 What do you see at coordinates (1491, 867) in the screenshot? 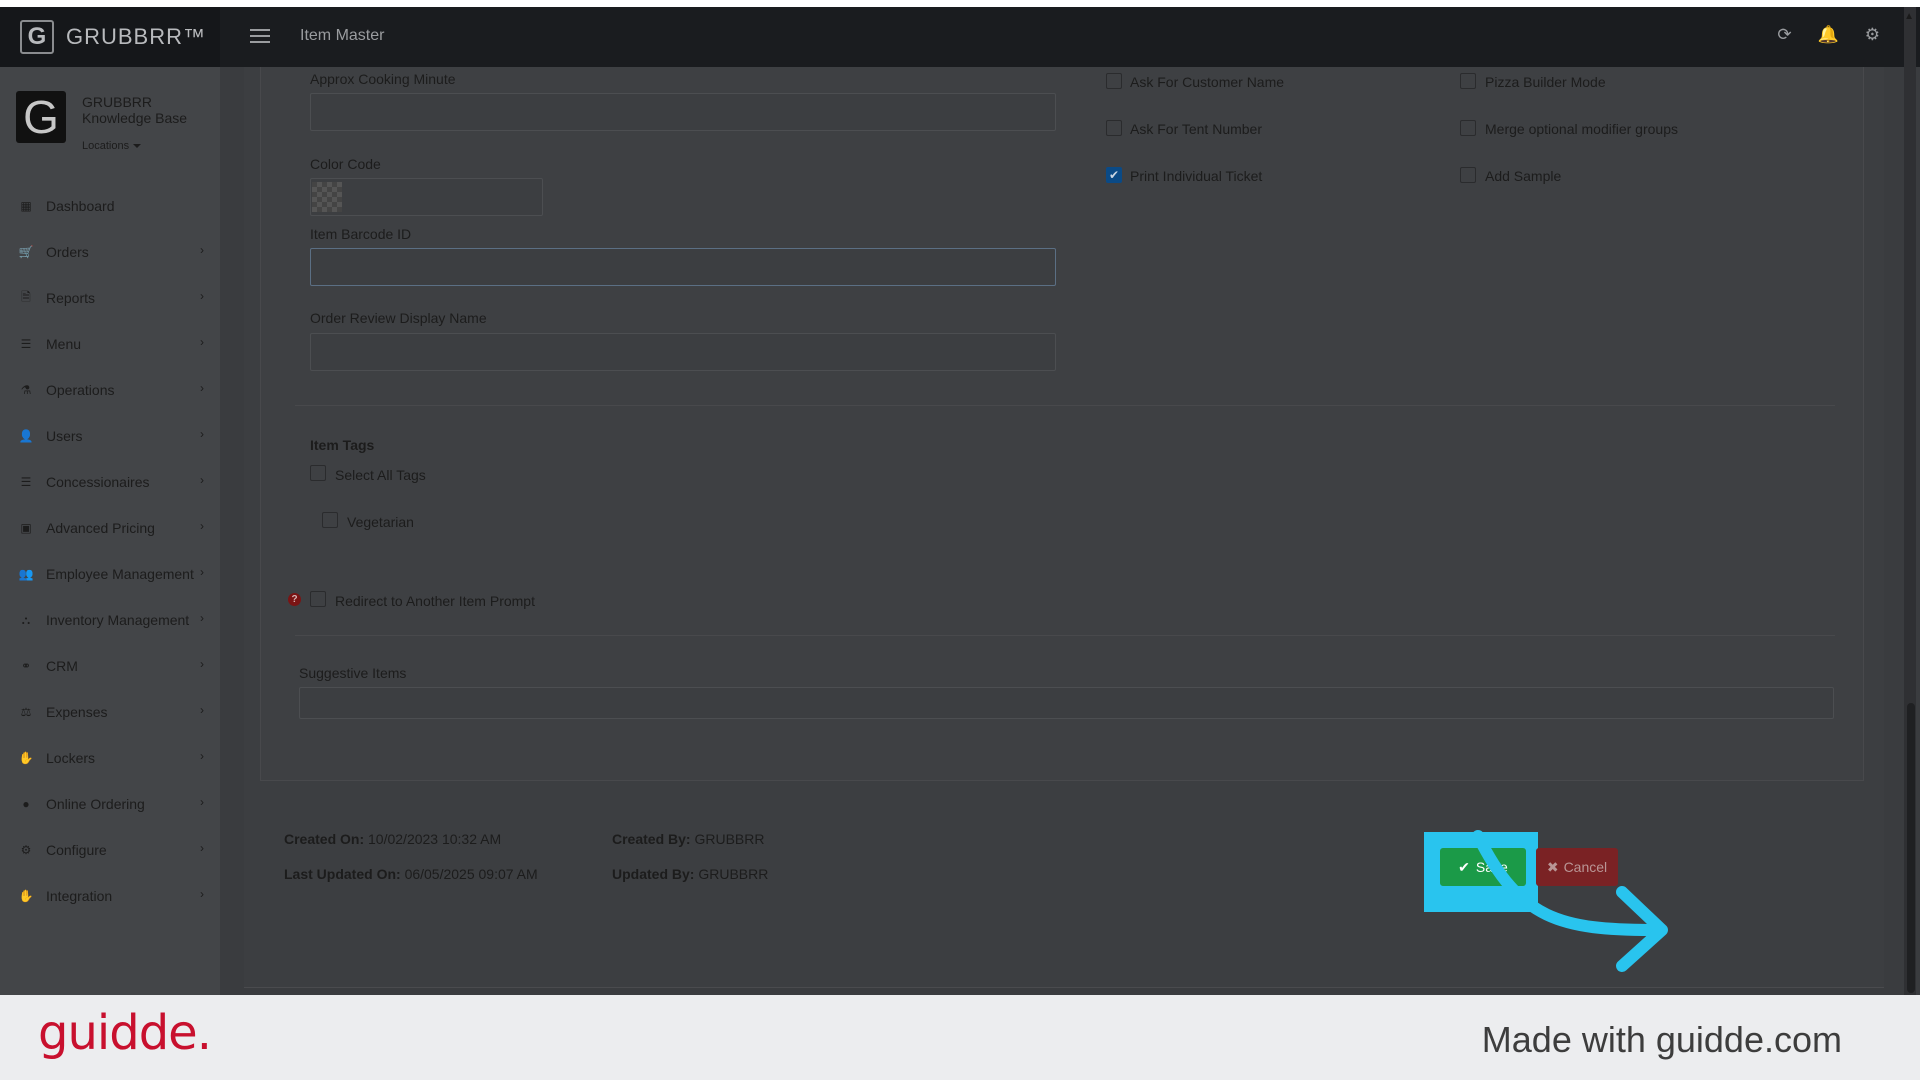
I see `save-button-label: Save` at bounding box center [1491, 867].